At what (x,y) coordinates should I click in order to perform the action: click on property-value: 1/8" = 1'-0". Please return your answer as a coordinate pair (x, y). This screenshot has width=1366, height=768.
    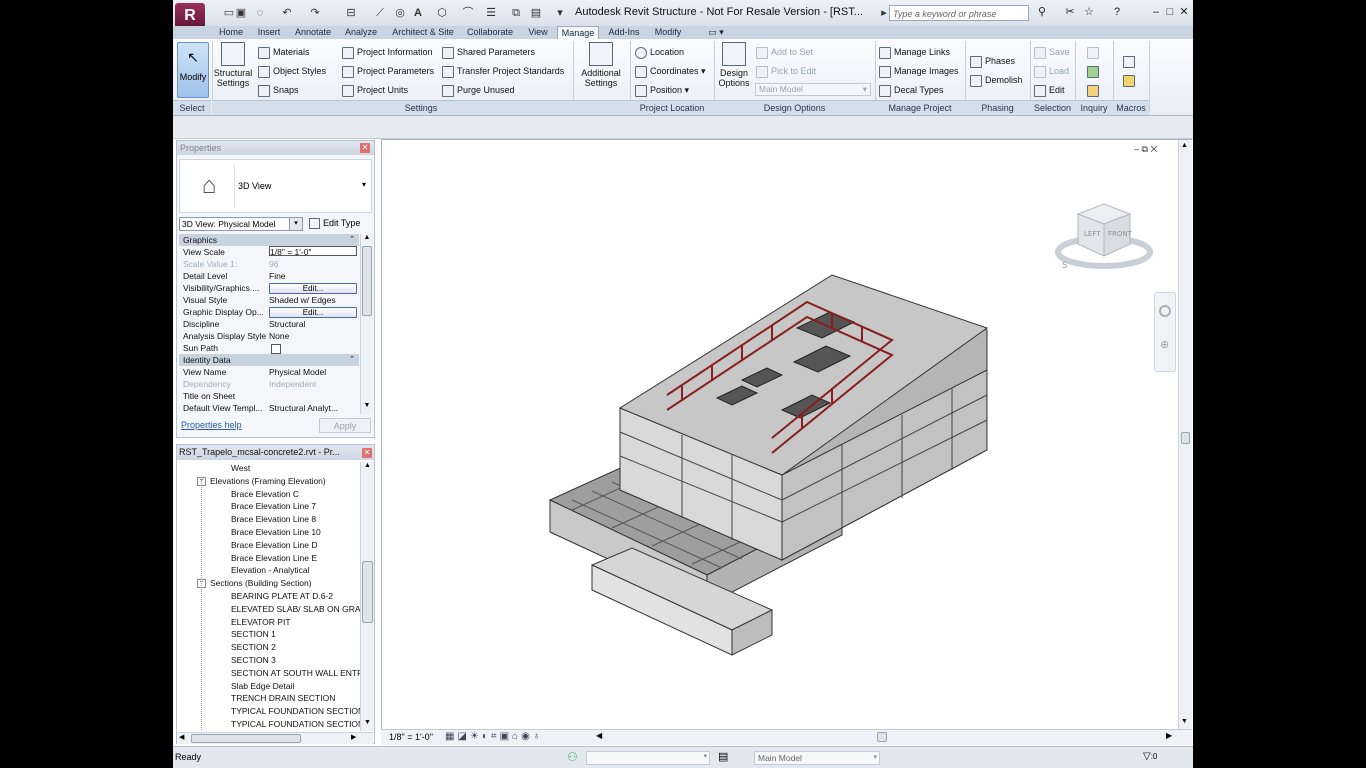
    Looking at the image, I should click on (313, 251).